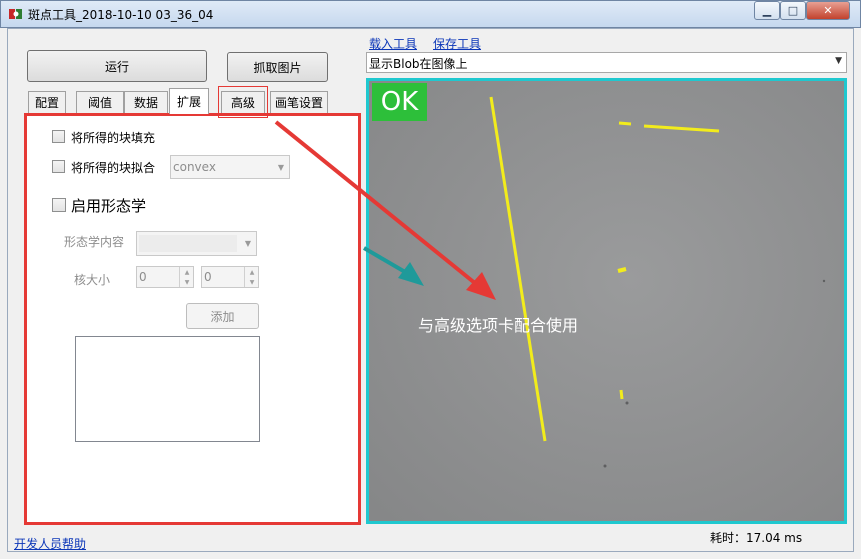 The height and width of the screenshot is (559, 861). I want to click on annotation-arrows, so click(385, 210).